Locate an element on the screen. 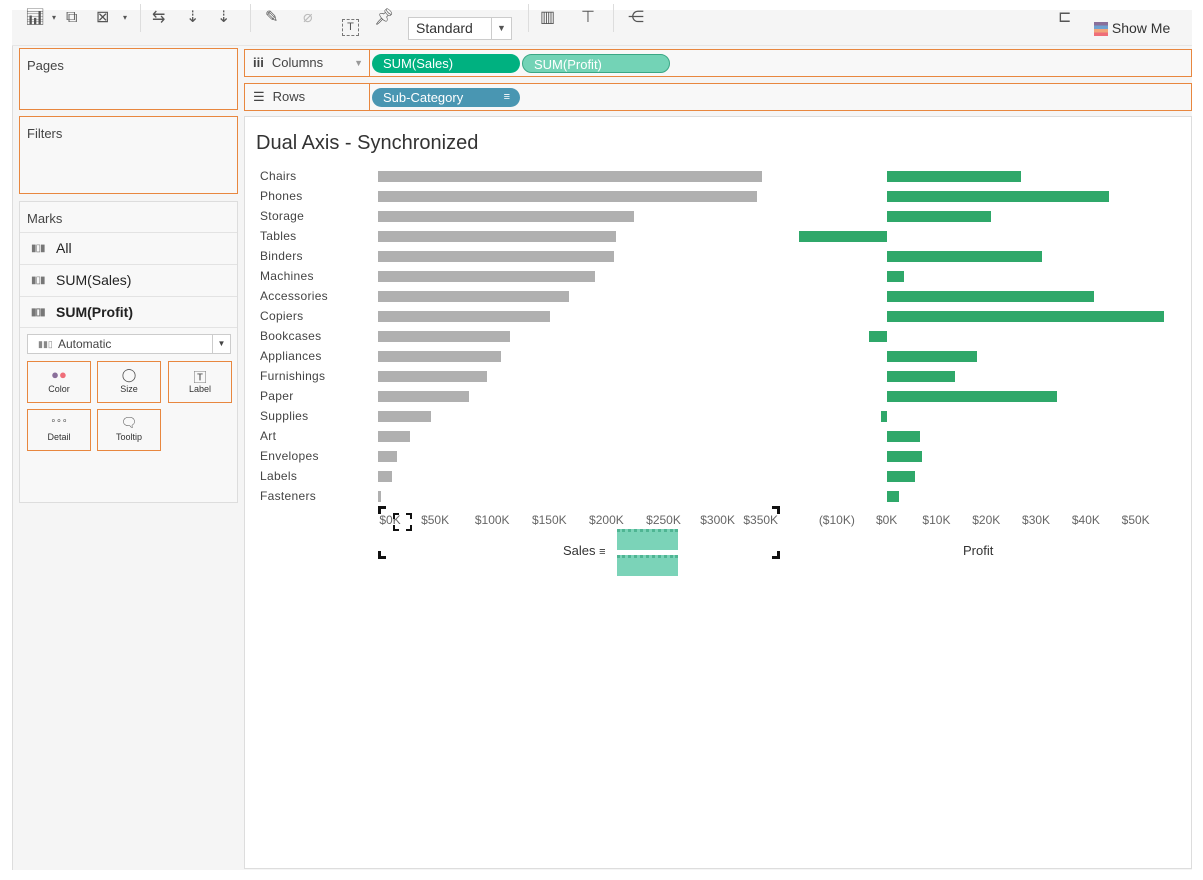 This screenshot has width=1203, height=880. category-label: Bookcases is located at coordinates (291, 336).